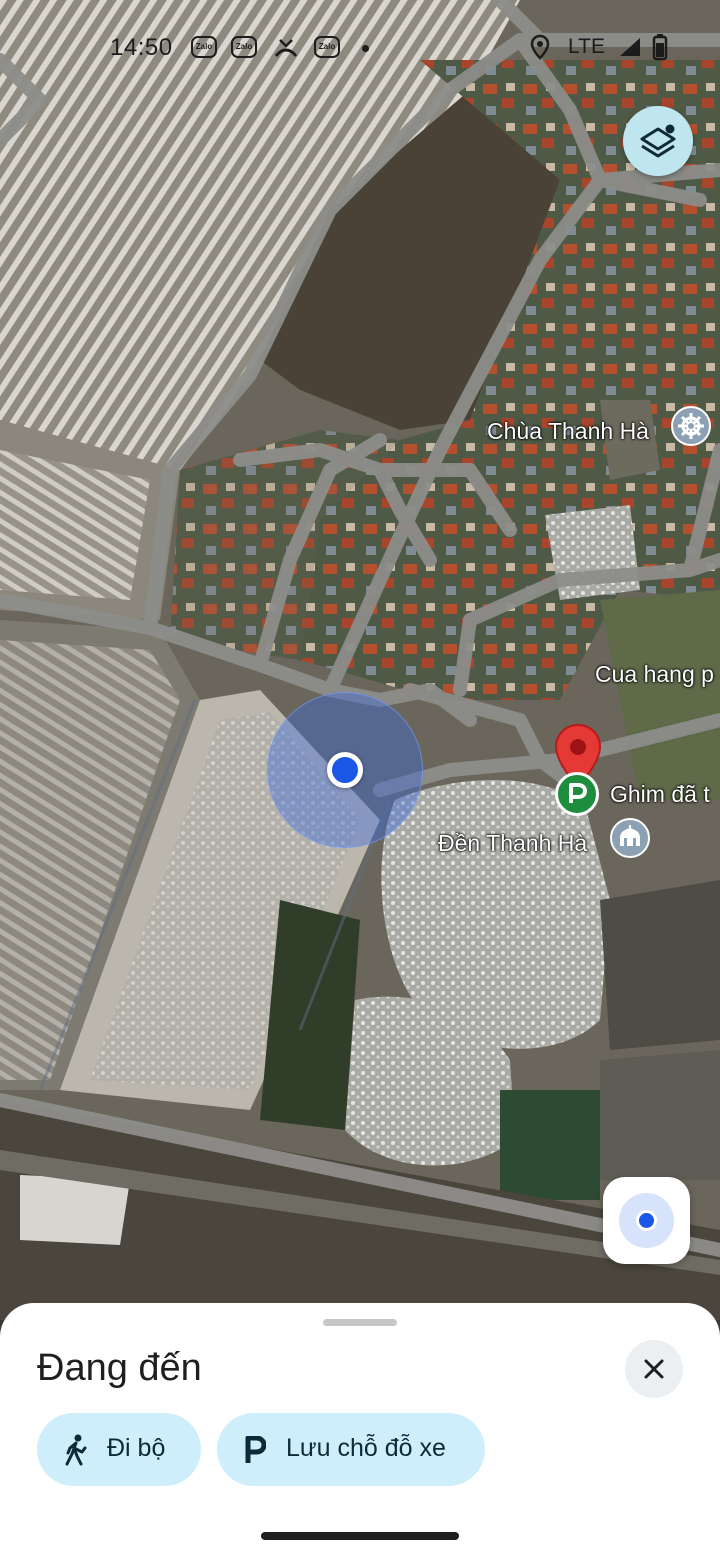 This screenshot has height=1560, width=720. Describe the element at coordinates (577, 794) in the screenshot. I see `parking-marker-icon` at that location.